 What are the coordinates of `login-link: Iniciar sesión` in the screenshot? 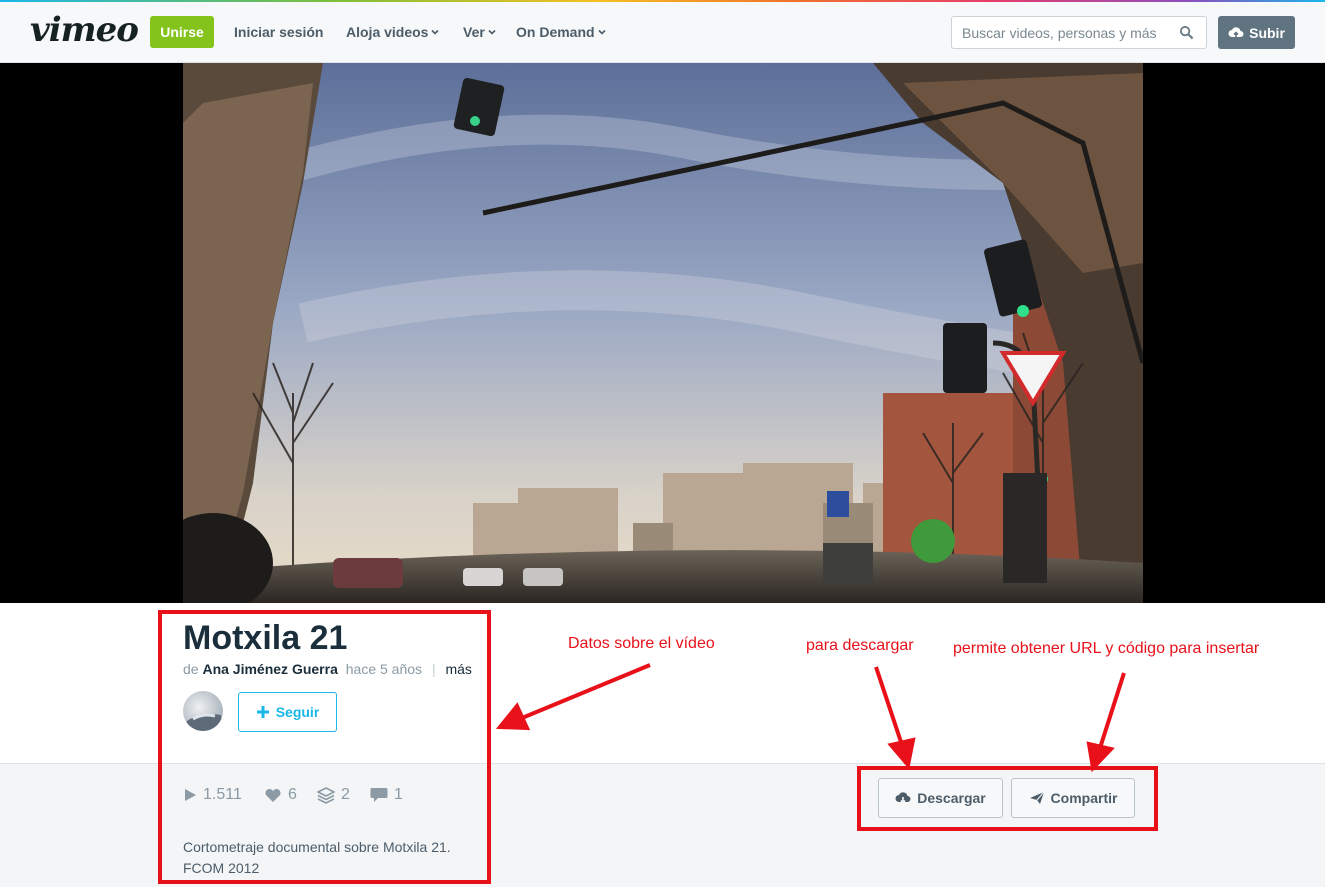 It's located at (278, 32).